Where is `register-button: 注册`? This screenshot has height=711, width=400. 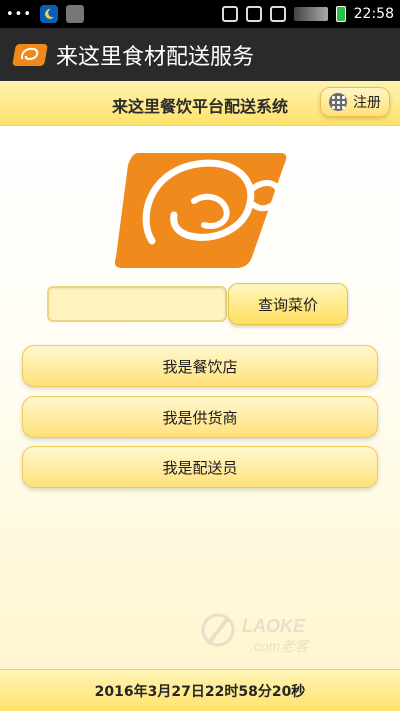
register-button: 注册 is located at coordinates (355, 102).